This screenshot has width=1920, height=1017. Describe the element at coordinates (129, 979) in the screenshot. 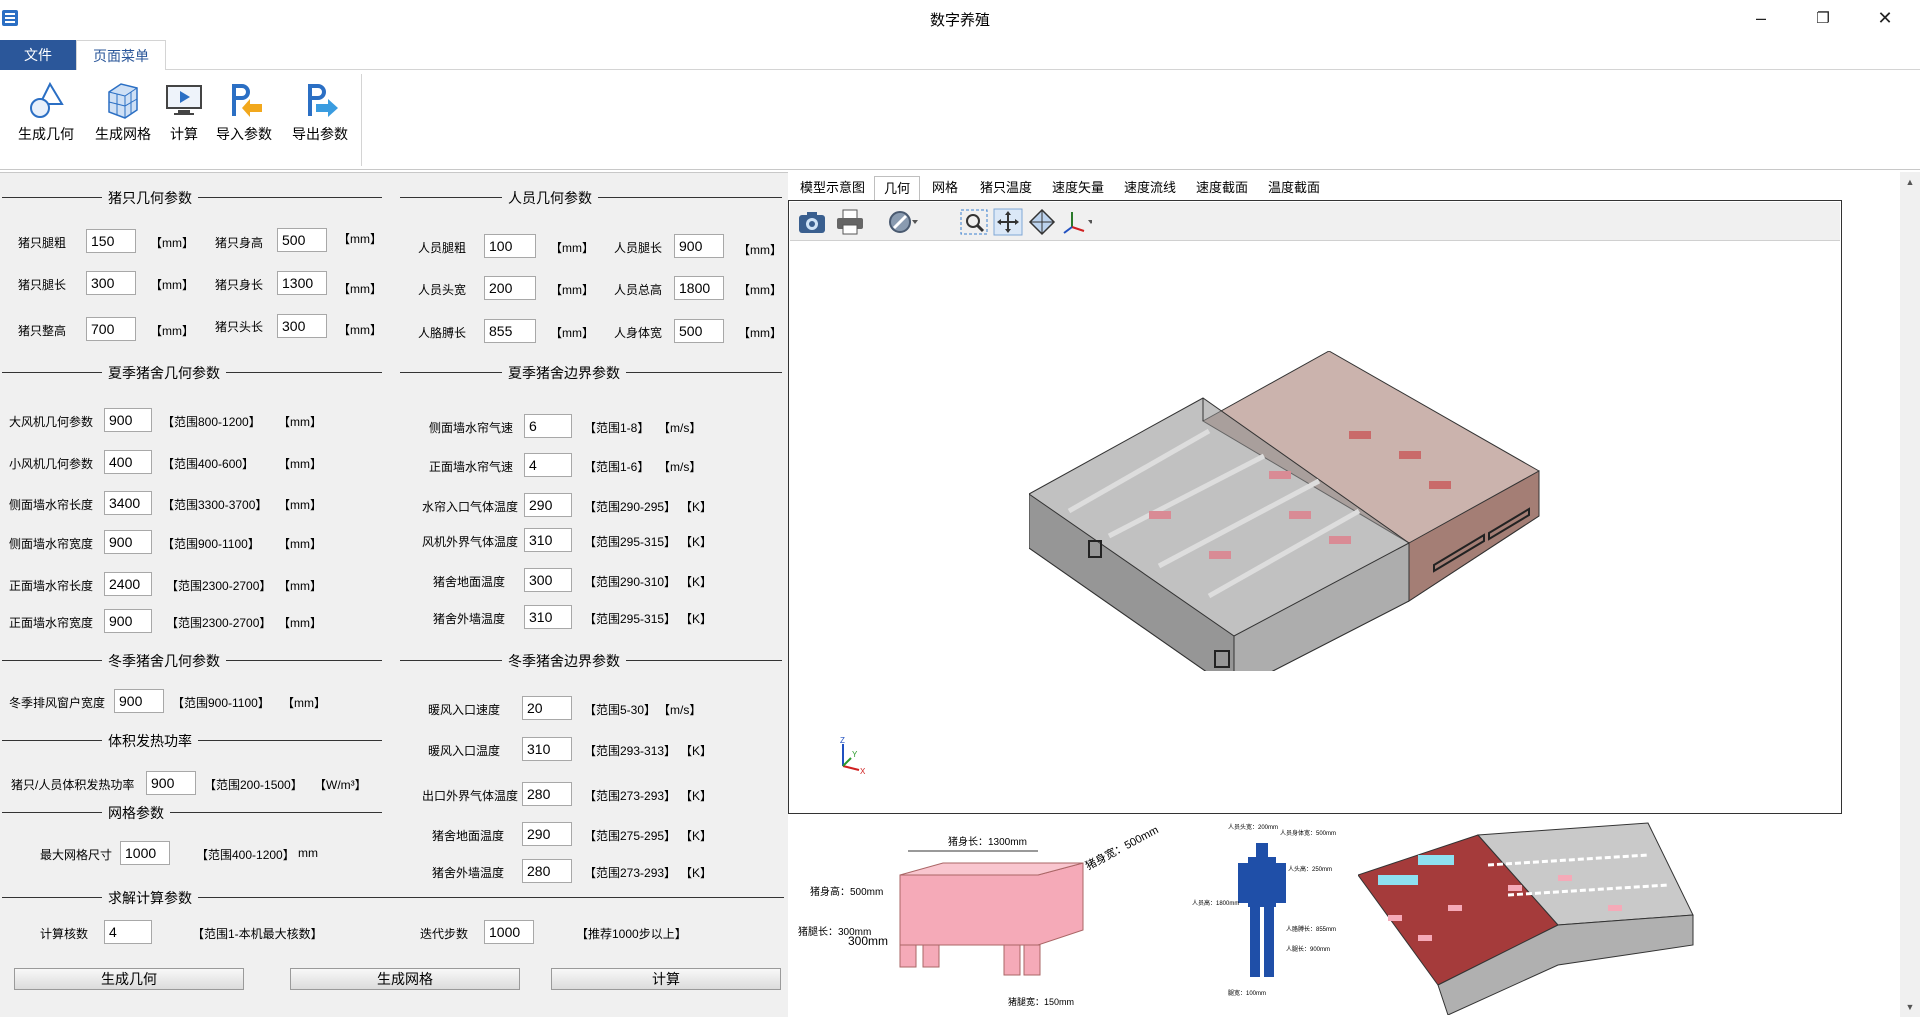

I see `generate-geometry-button: 生成几何` at that location.